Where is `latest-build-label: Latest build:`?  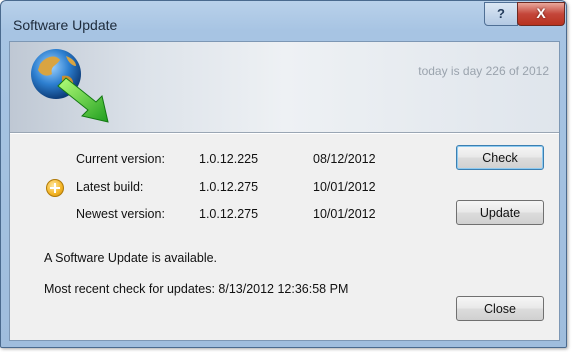 latest-build-label: Latest build: is located at coordinates (110, 187).